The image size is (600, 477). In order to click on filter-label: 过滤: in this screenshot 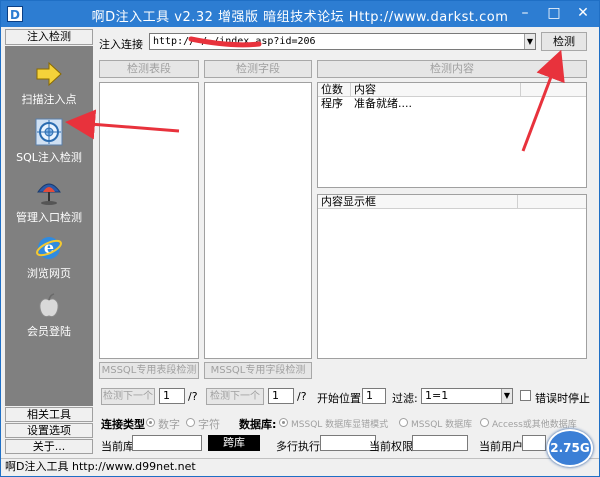, I will do `click(405, 398)`.